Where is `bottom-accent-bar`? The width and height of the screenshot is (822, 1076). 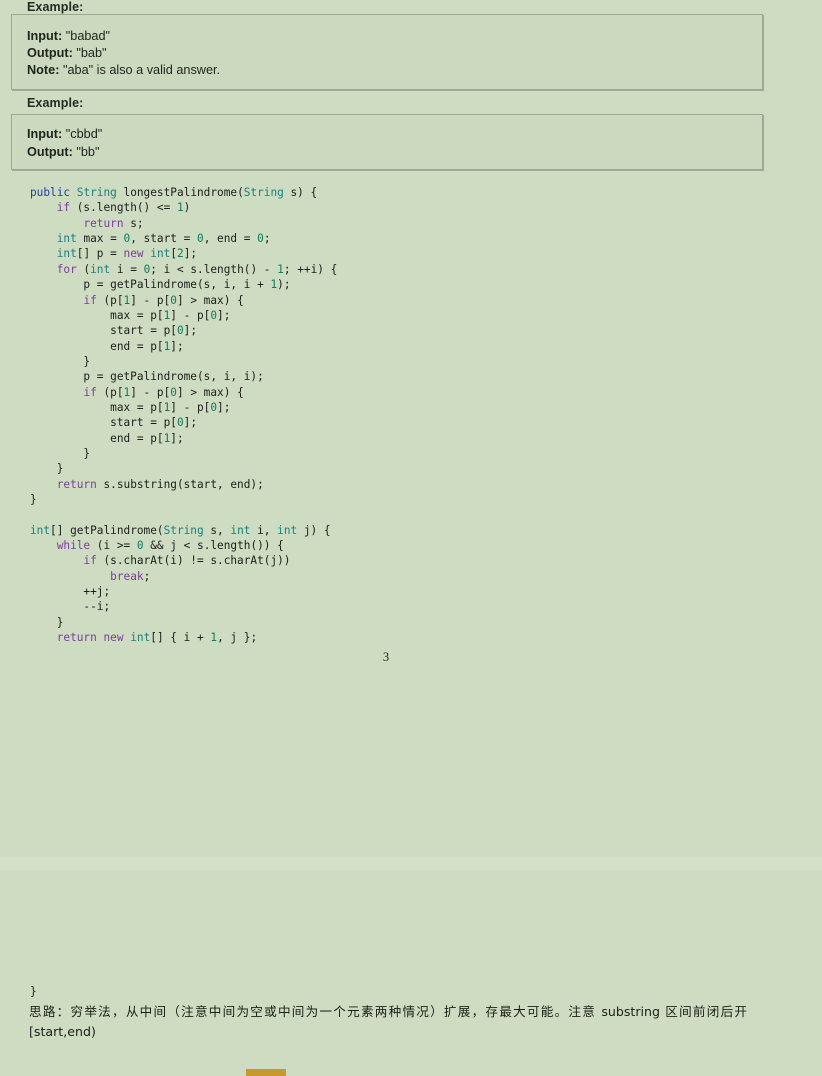
bottom-accent-bar is located at coordinates (266, 1072).